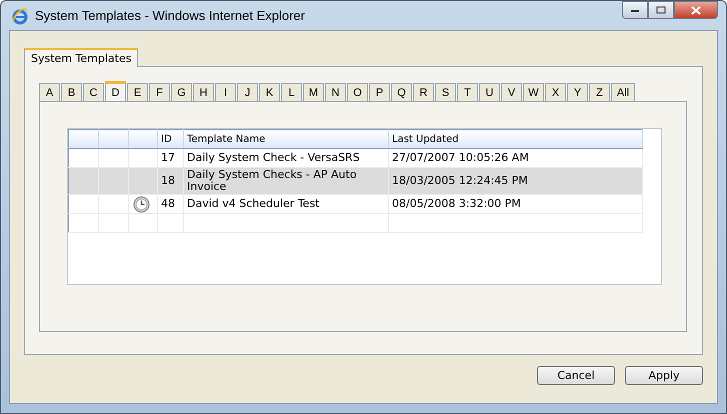 This screenshot has height=414, width=727. I want to click on letter-tab: Z, so click(599, 92).